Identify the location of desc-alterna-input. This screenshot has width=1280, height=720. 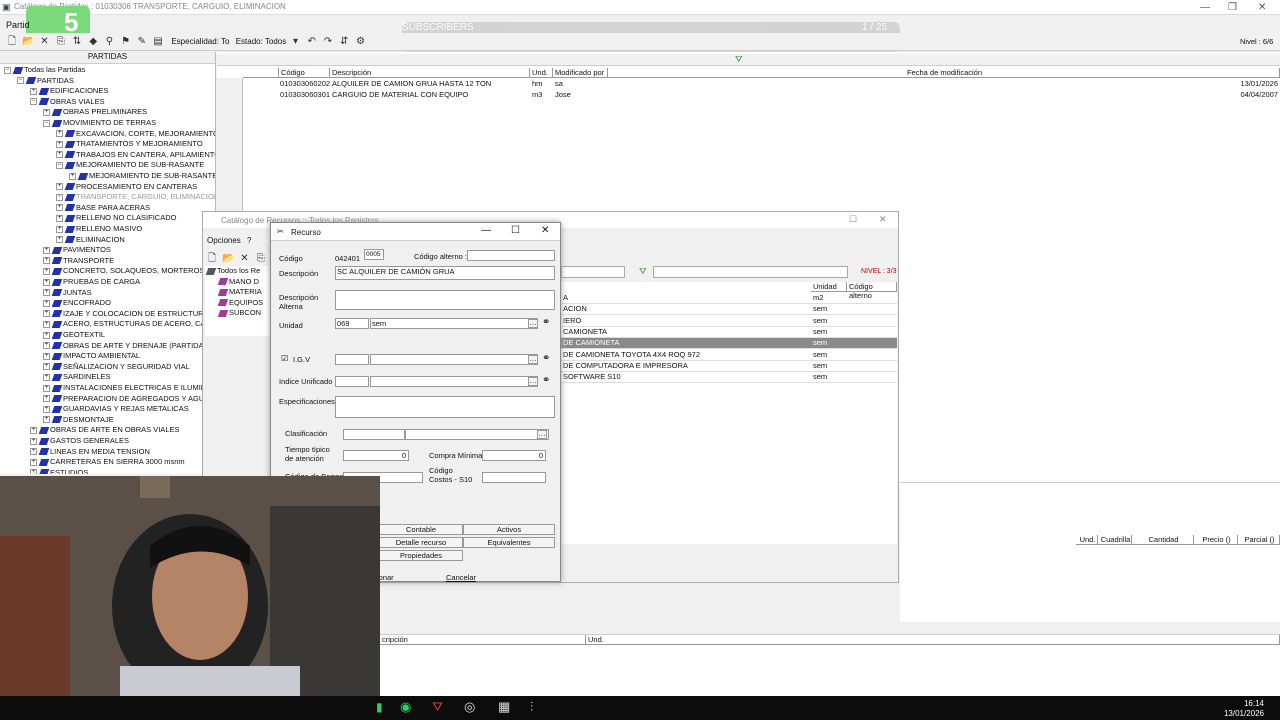
(445, 300).